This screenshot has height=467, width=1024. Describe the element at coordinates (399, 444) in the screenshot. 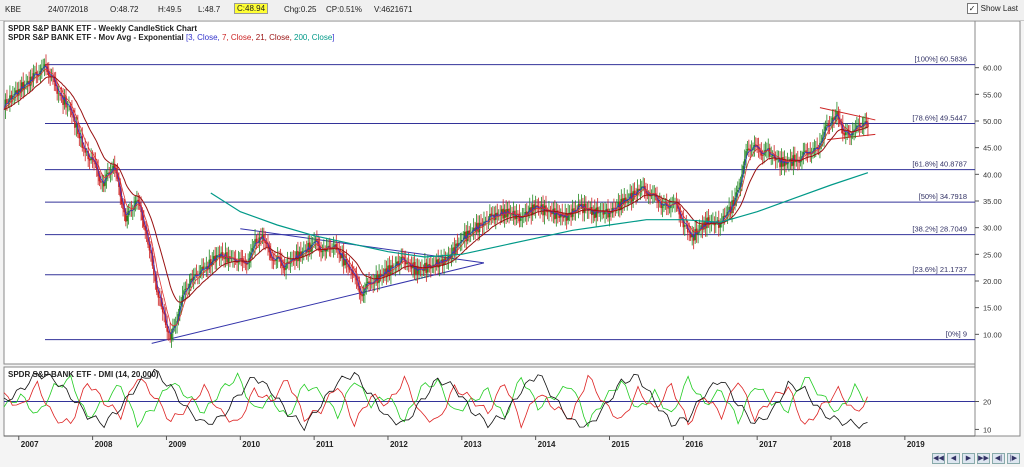

I see `x-tick-label-5: 2012` at that location.